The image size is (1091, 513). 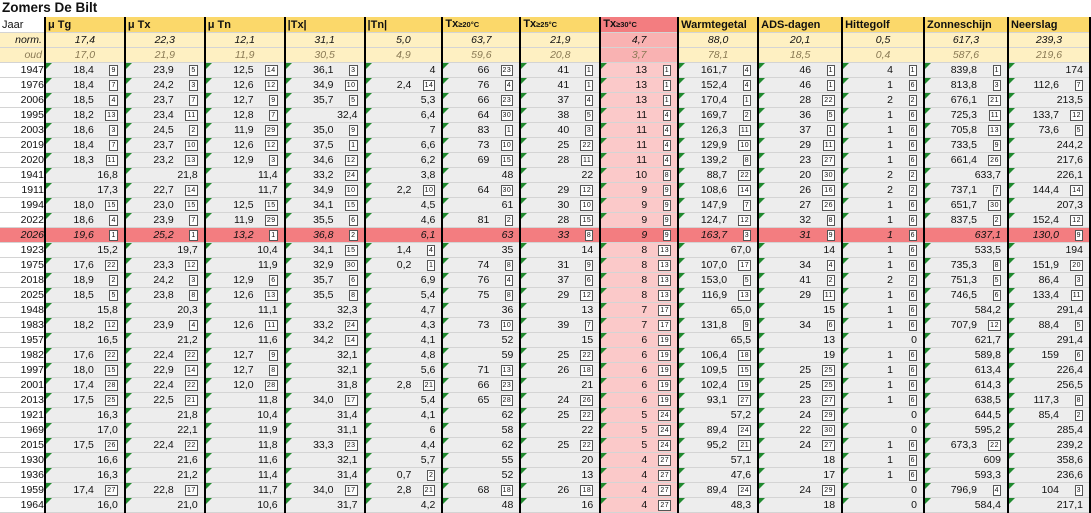 I want to click on mean-tx-cell: 21,0, so click(x=165, y=505).